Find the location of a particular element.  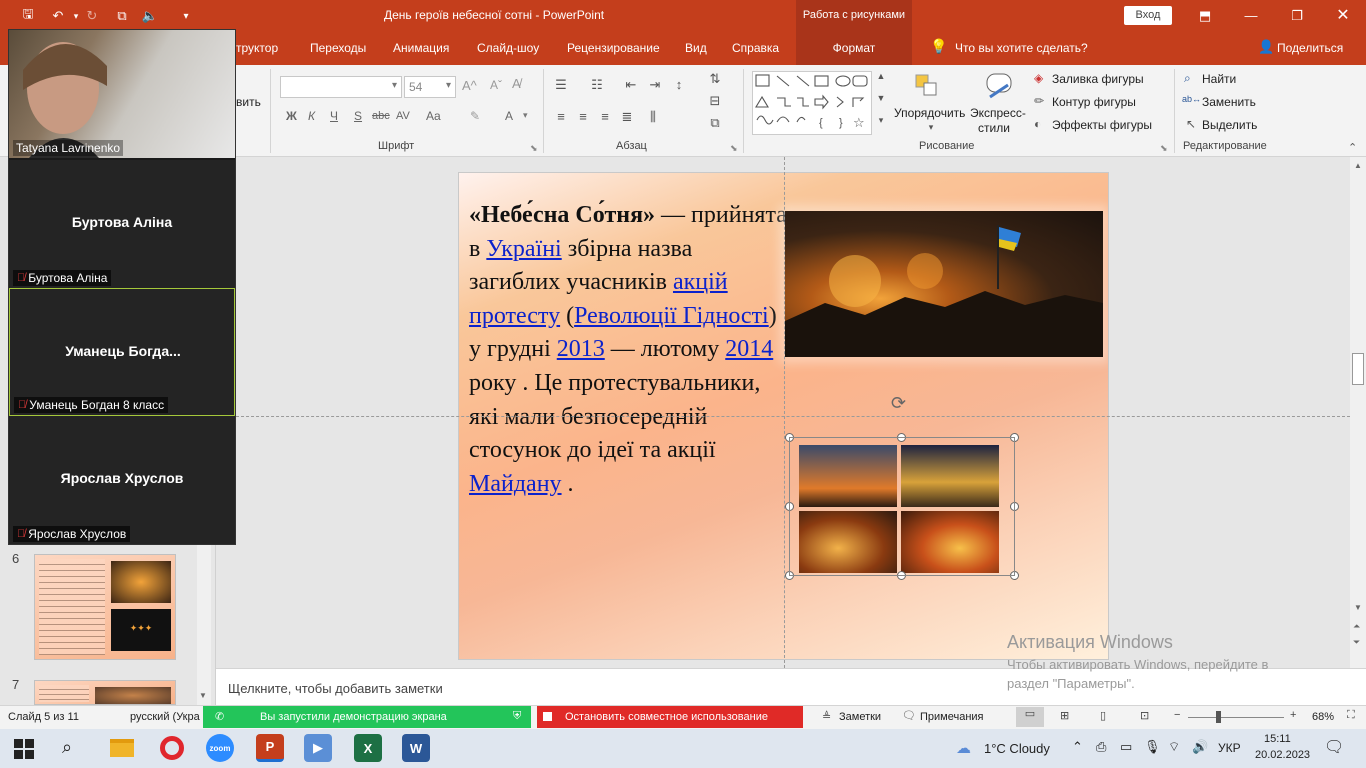

participant-tile: Ярослав Хруслов 🎙̸ Ярослав Хруслов is located at coordinates (122, 480).